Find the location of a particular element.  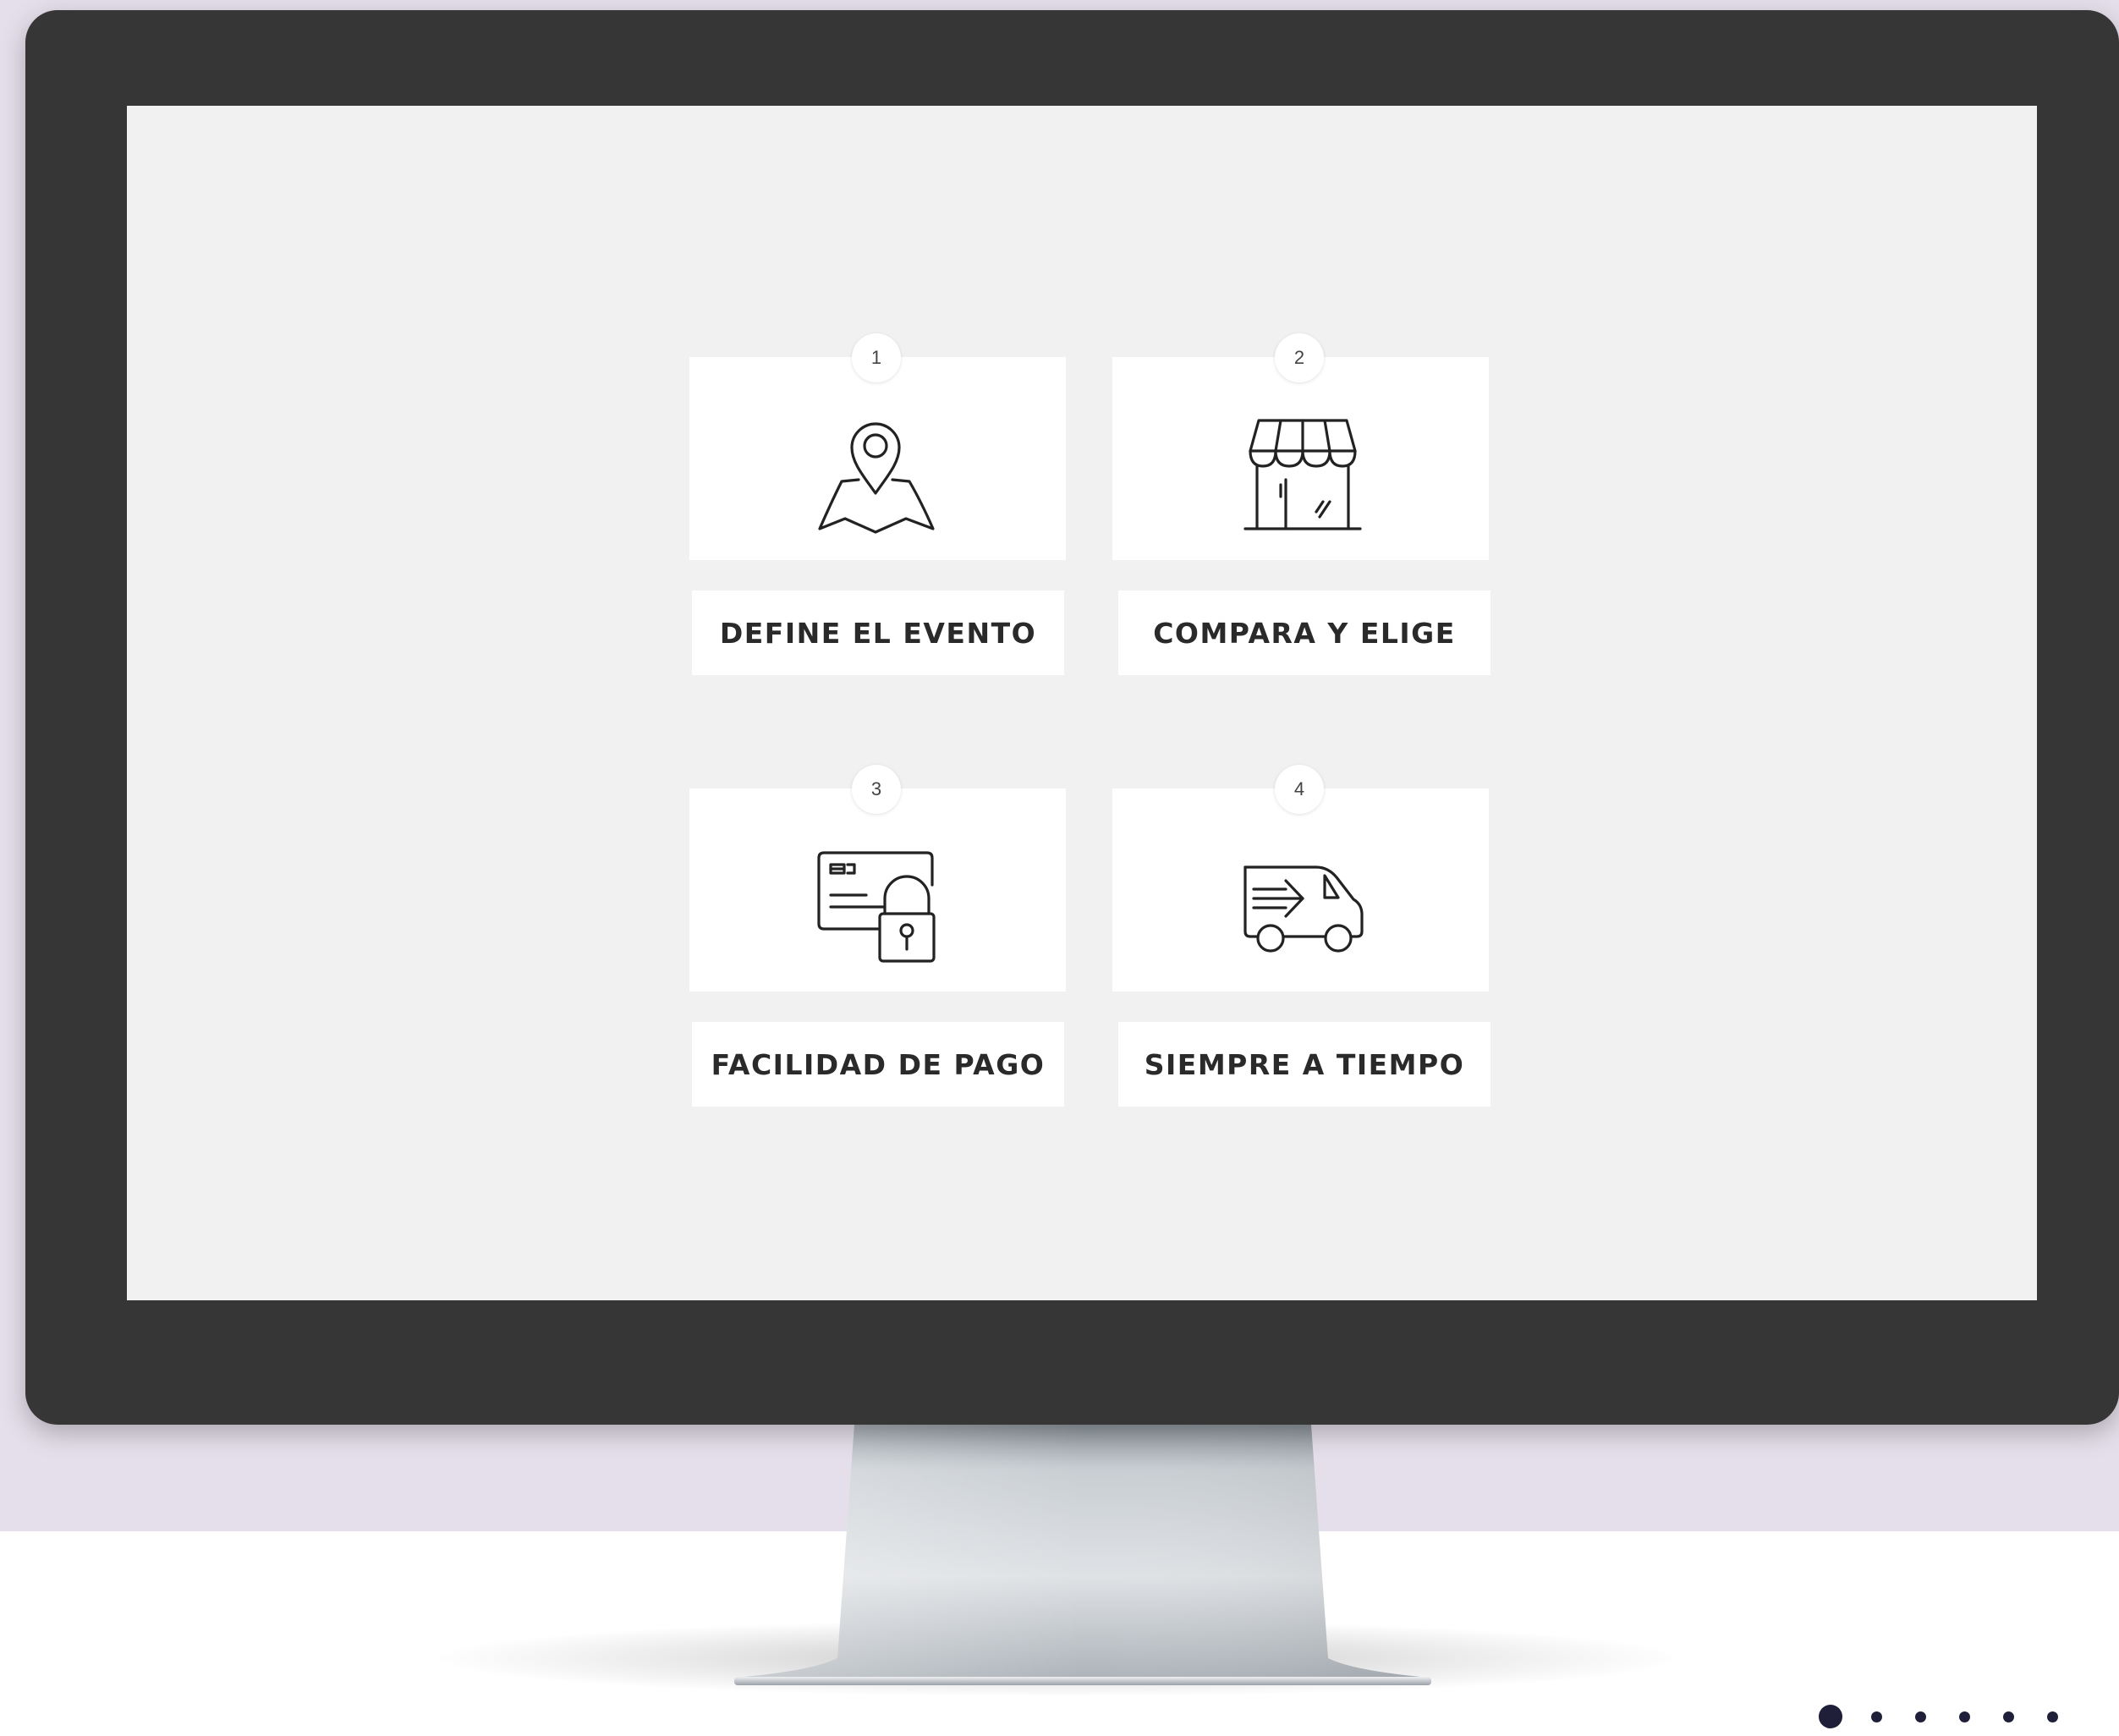

step-number-badge: 3 is located at coordinates (876, 789).